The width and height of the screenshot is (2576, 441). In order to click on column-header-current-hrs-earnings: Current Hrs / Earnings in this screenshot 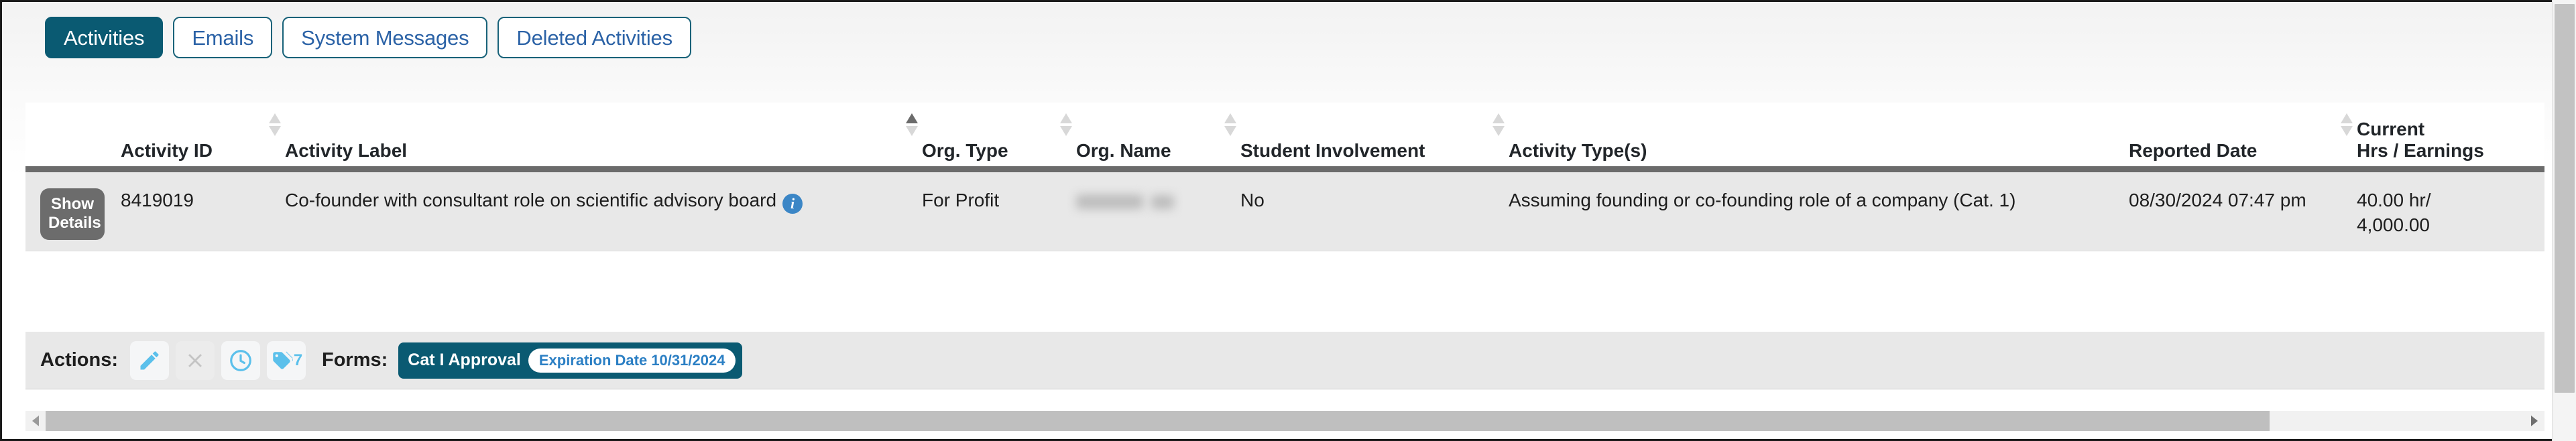, I will do `click(2440, 141)`.